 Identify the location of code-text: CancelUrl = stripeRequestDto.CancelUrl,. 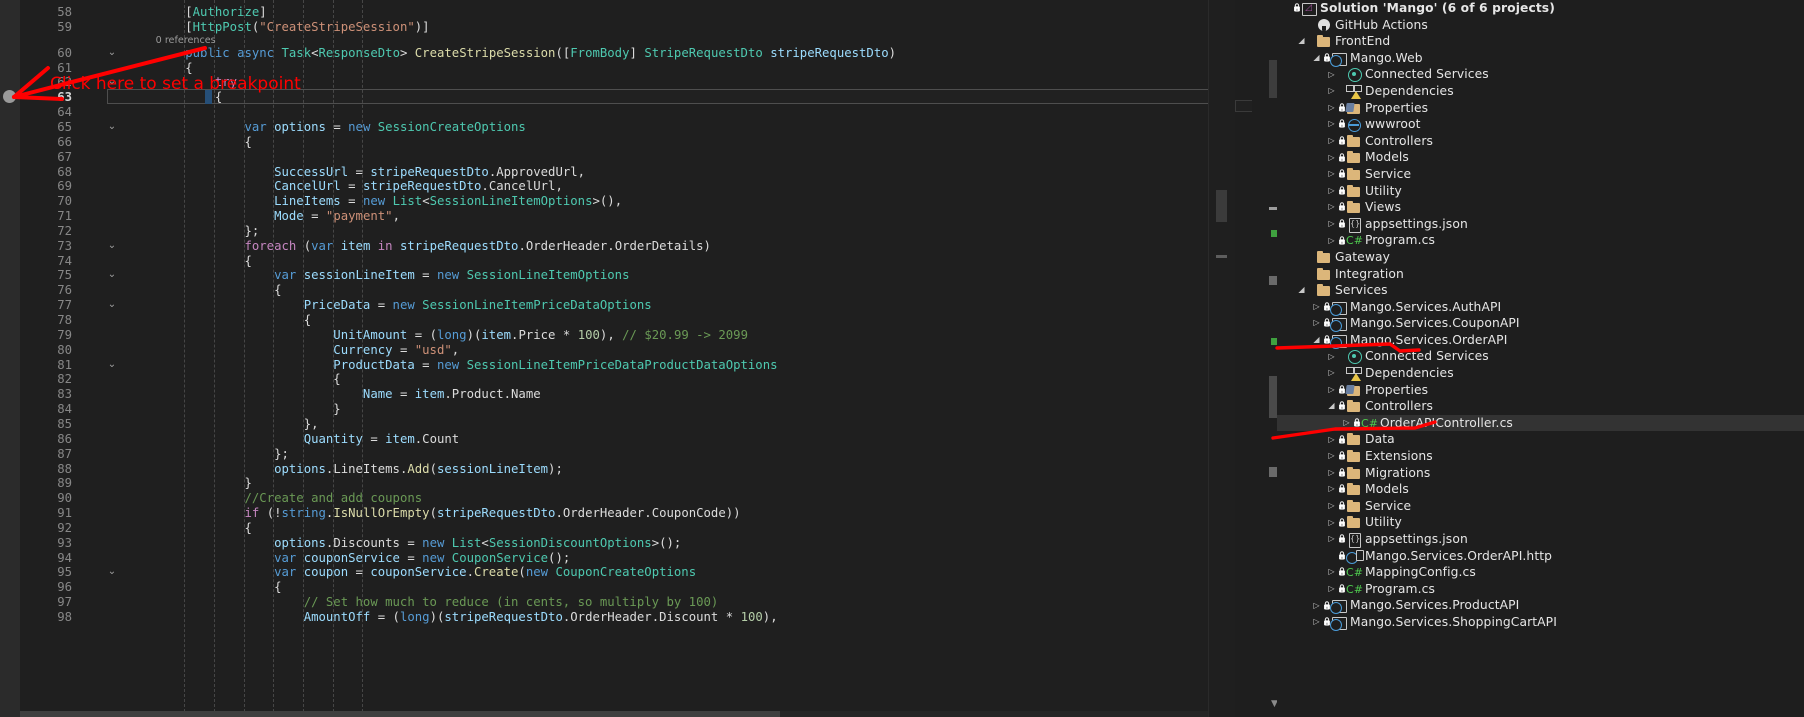
(344, 186).